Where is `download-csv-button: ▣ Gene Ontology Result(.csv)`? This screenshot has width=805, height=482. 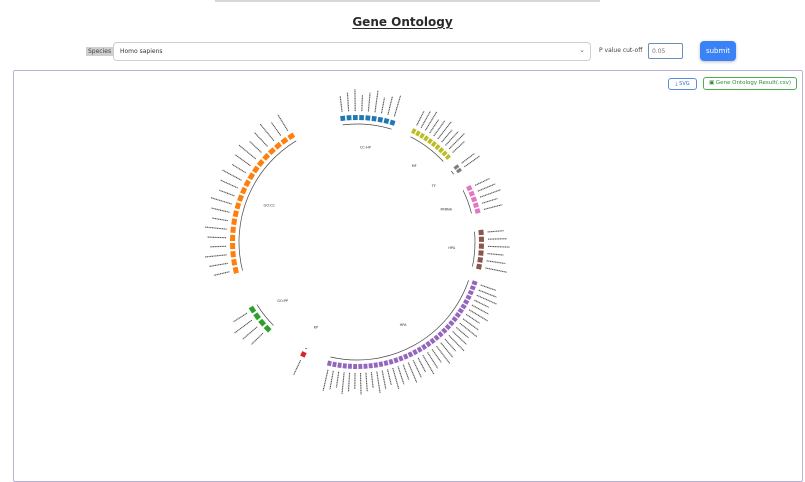
download-csv-button: ▣ Gene Ontology Result(.csv) is located at coordinates (750, 83).